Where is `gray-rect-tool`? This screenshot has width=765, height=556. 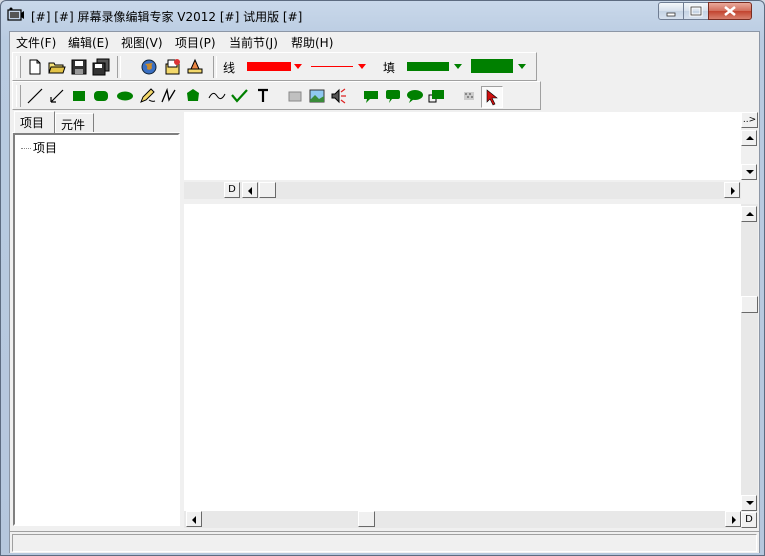 gray-rect-tool is located at coordinates (295, 96).